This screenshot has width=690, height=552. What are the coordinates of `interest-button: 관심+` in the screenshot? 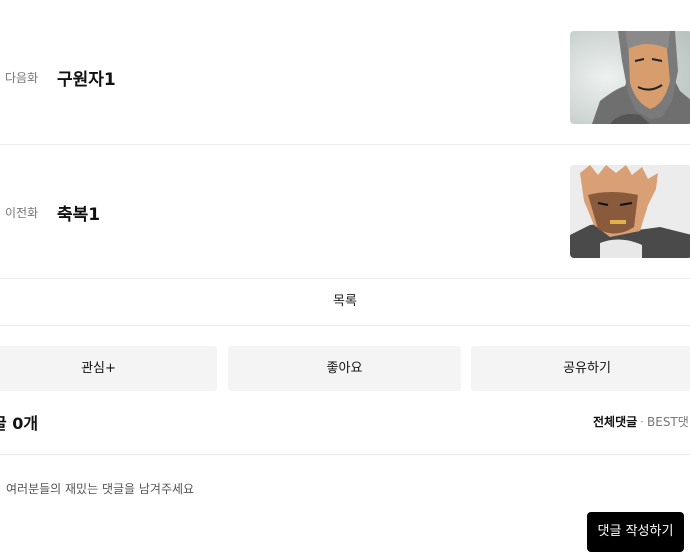 It's located at (108, 368).